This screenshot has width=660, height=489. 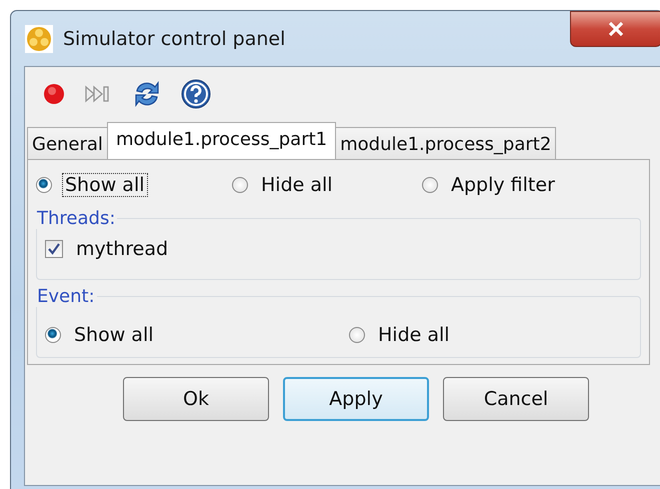 I want to click on close-icon, so click(x=616, y=29).